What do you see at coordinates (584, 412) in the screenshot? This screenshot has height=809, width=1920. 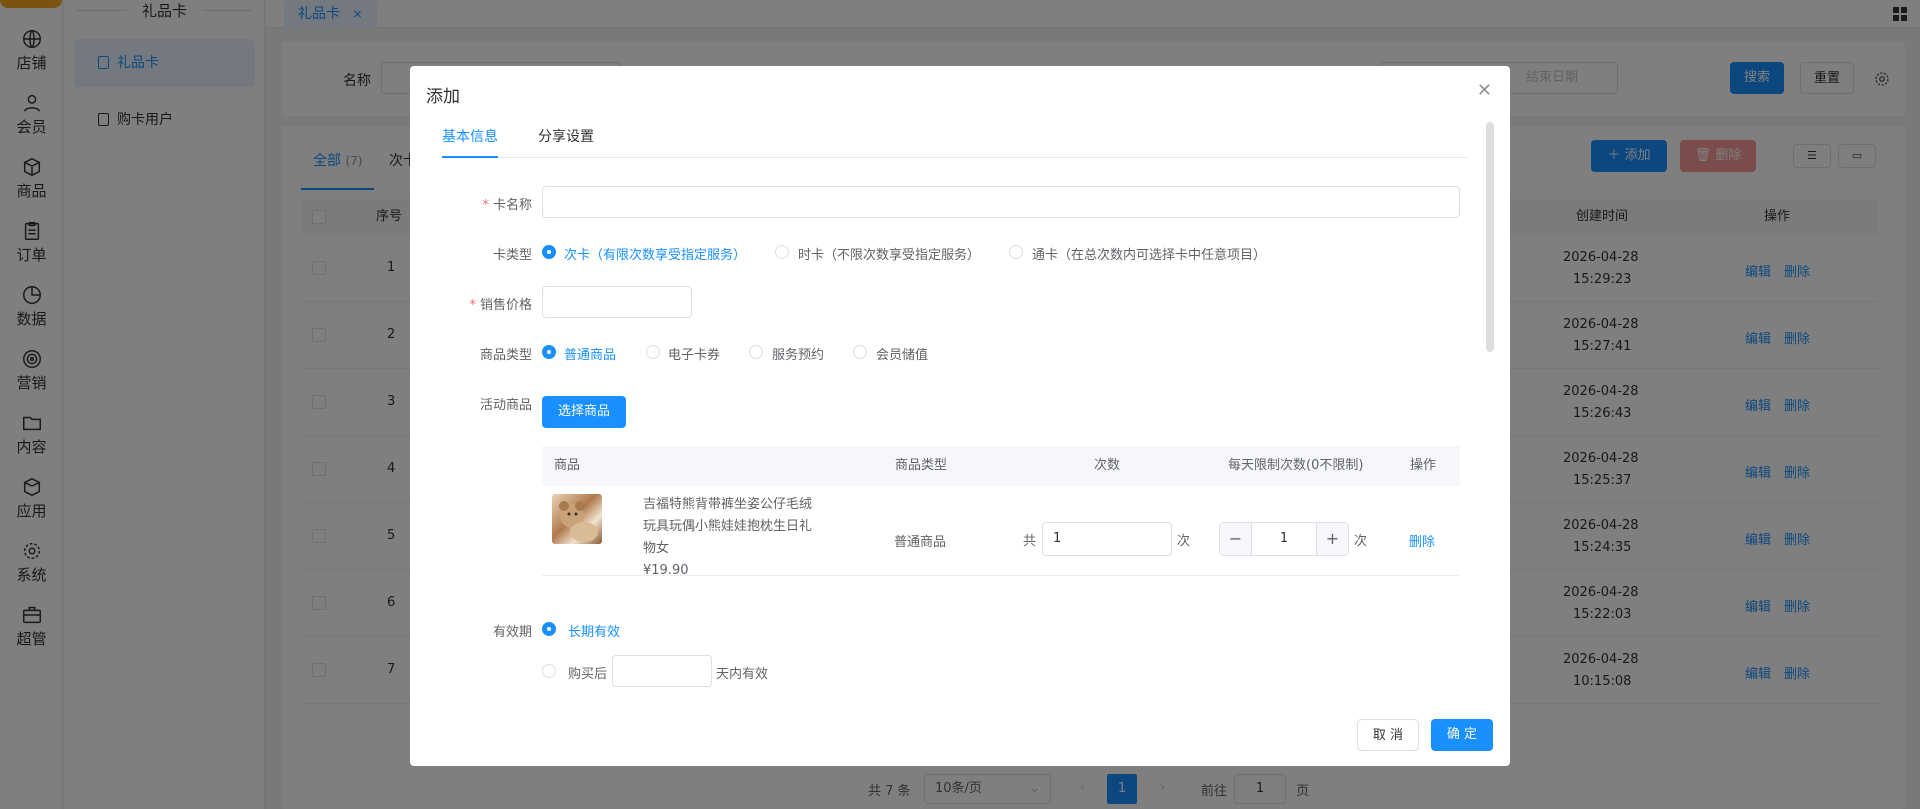 I see `select-goods-button: 选择商品` at bounding box center [584, 412].